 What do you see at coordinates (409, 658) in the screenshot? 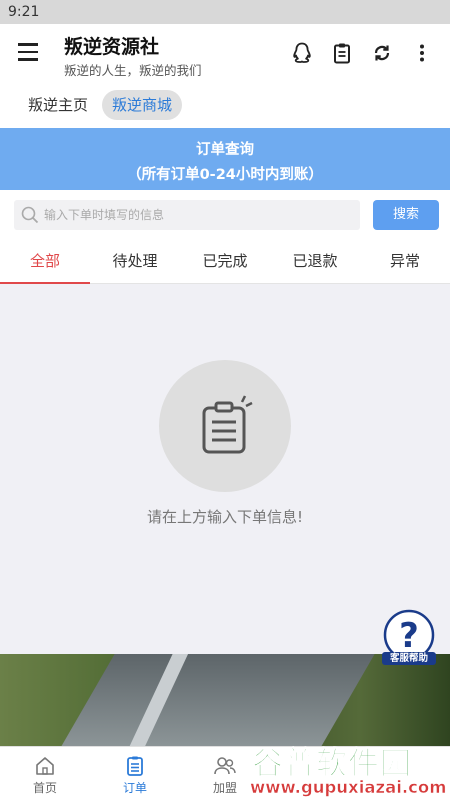
I see `help-label: 客服帮助` at bounding box center [409, 658].